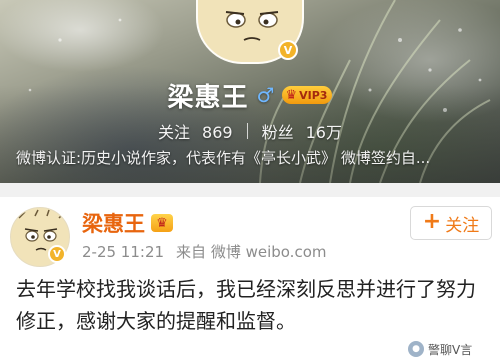  Describe the element at coordinates (247, 131) in the screenshot. I see `stat-divider` at that location.